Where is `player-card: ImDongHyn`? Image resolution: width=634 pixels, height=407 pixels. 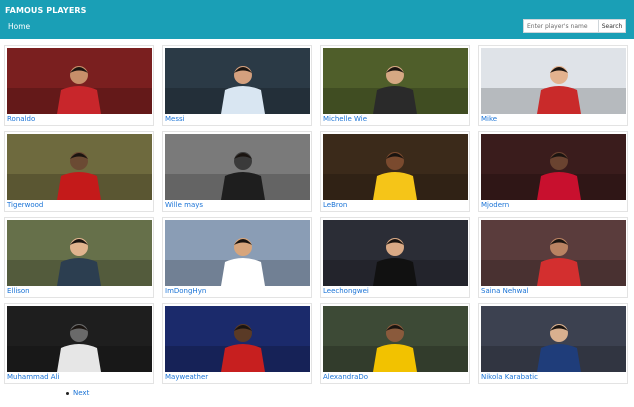
player-card: ImDongHyn is located at coordinates (237, 257).